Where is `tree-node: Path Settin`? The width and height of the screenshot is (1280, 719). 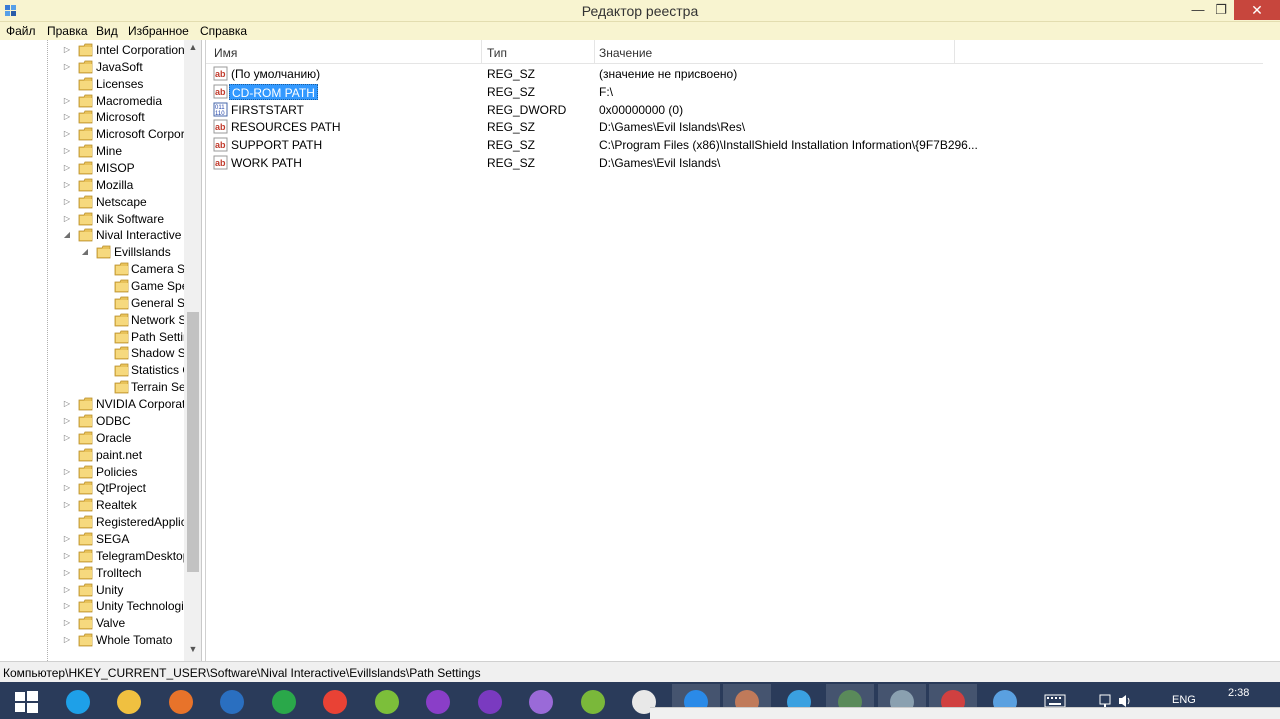 tree-node: Path Settin is located at coordinates (92, 337).